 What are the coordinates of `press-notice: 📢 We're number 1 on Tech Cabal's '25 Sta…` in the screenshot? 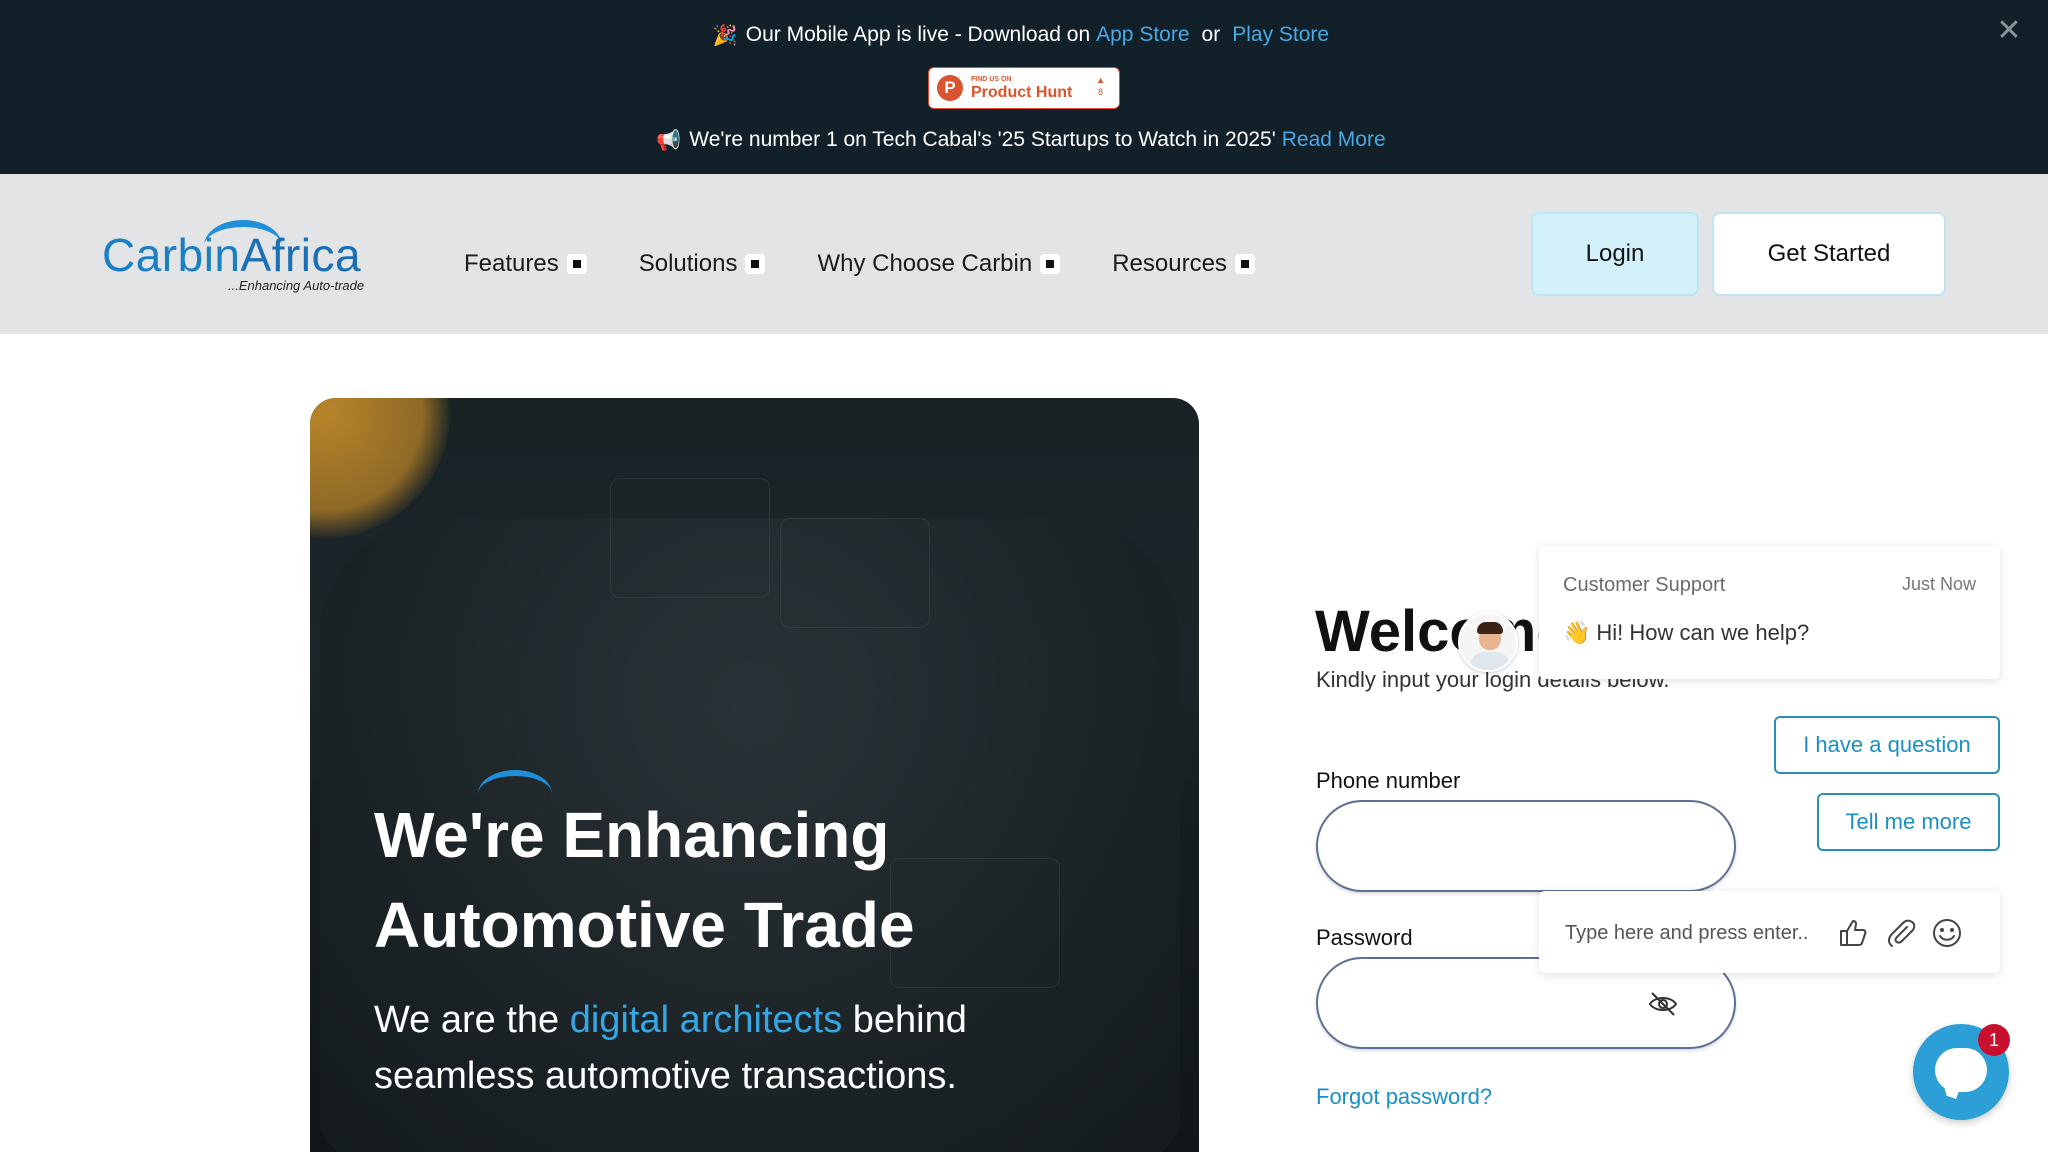 It's located at (1024, 140).